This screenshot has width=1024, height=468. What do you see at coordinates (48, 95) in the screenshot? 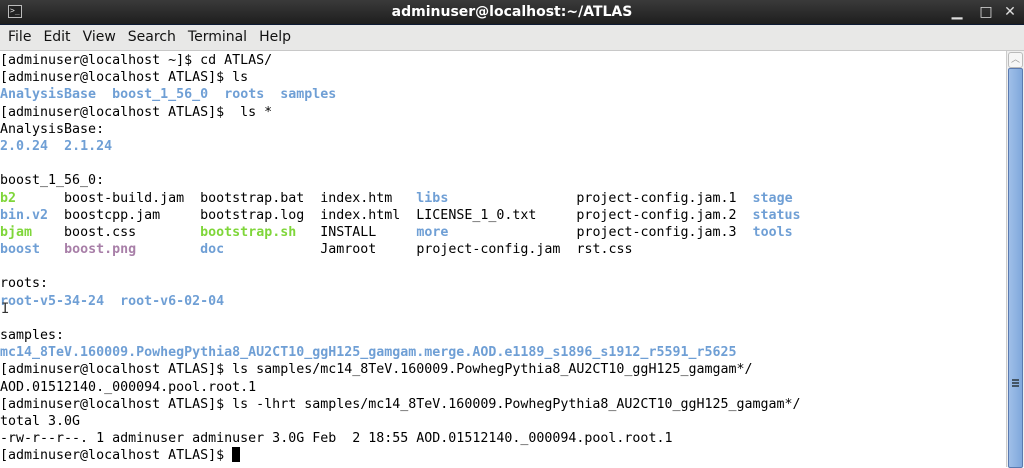
I see `directory-name: AnalysisBase` at bounding box center [48, 95].